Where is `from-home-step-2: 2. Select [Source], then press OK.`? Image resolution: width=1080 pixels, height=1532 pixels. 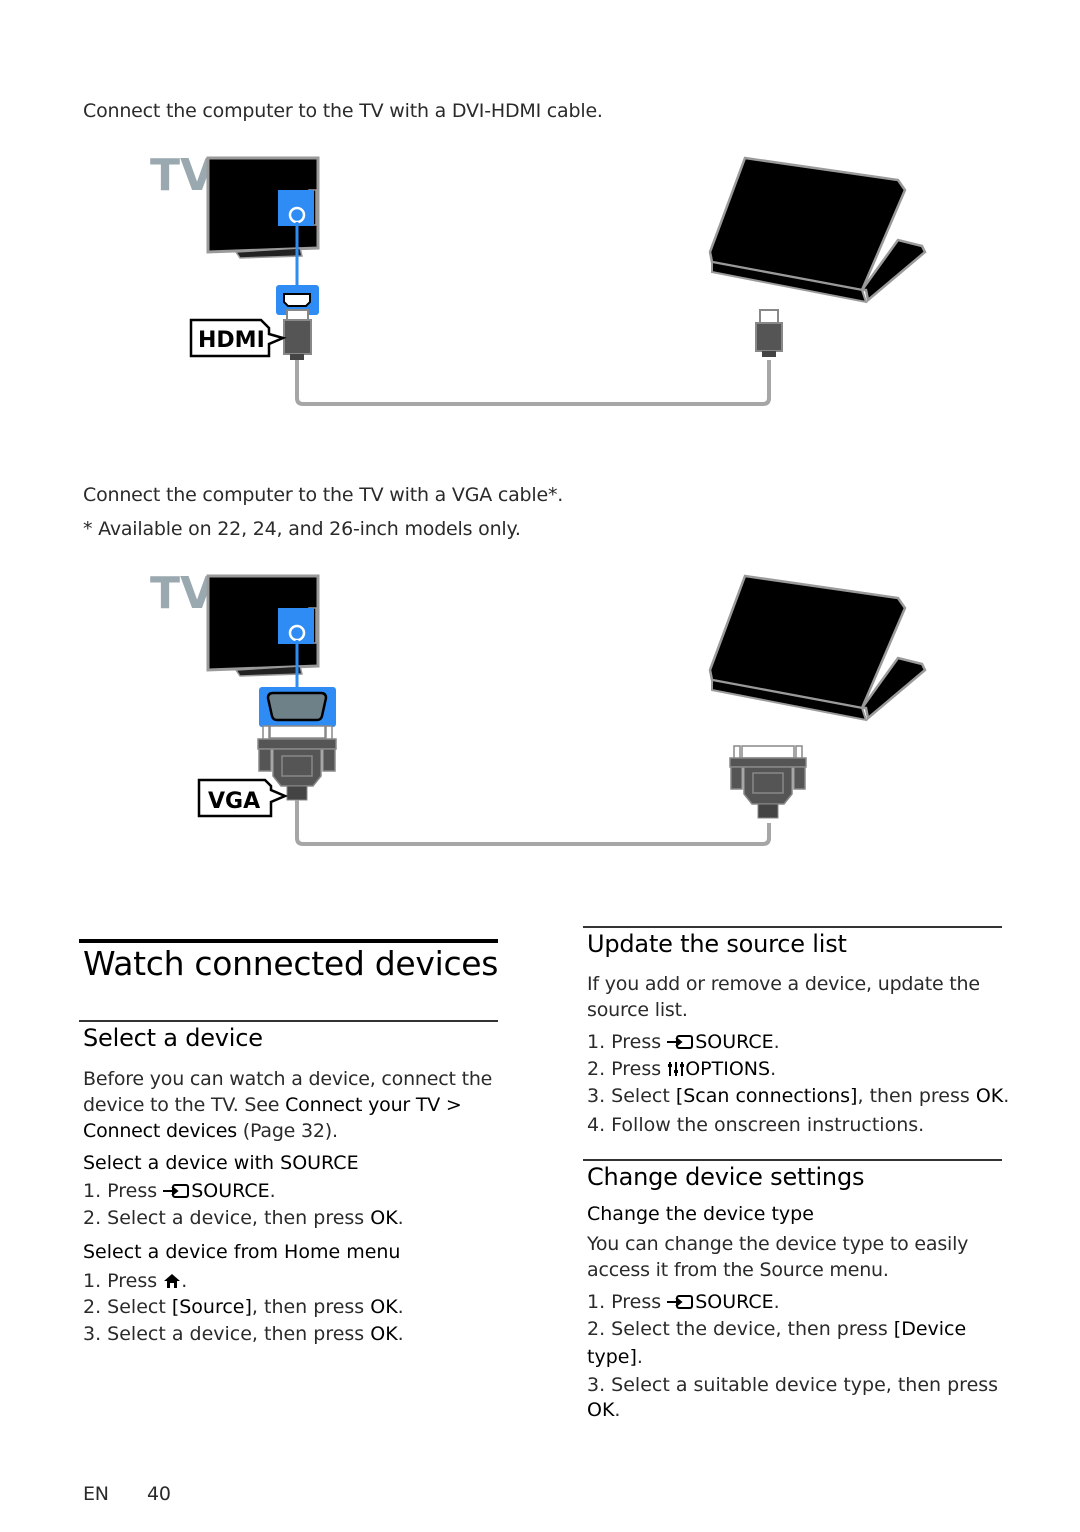
from-home-step-2: 2. Select [Source], then press OK. is located at coordinates (243, 1307).